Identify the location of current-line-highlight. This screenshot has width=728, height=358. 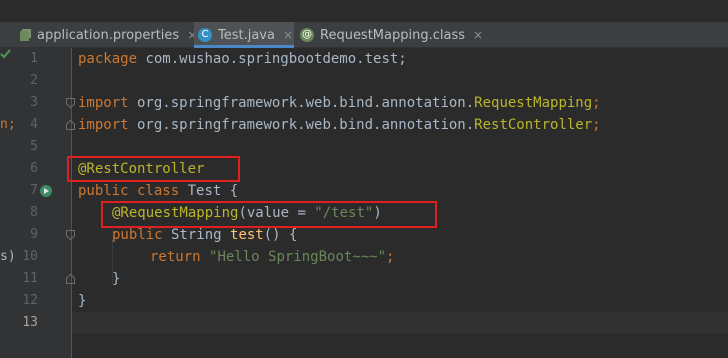
(400, 323).